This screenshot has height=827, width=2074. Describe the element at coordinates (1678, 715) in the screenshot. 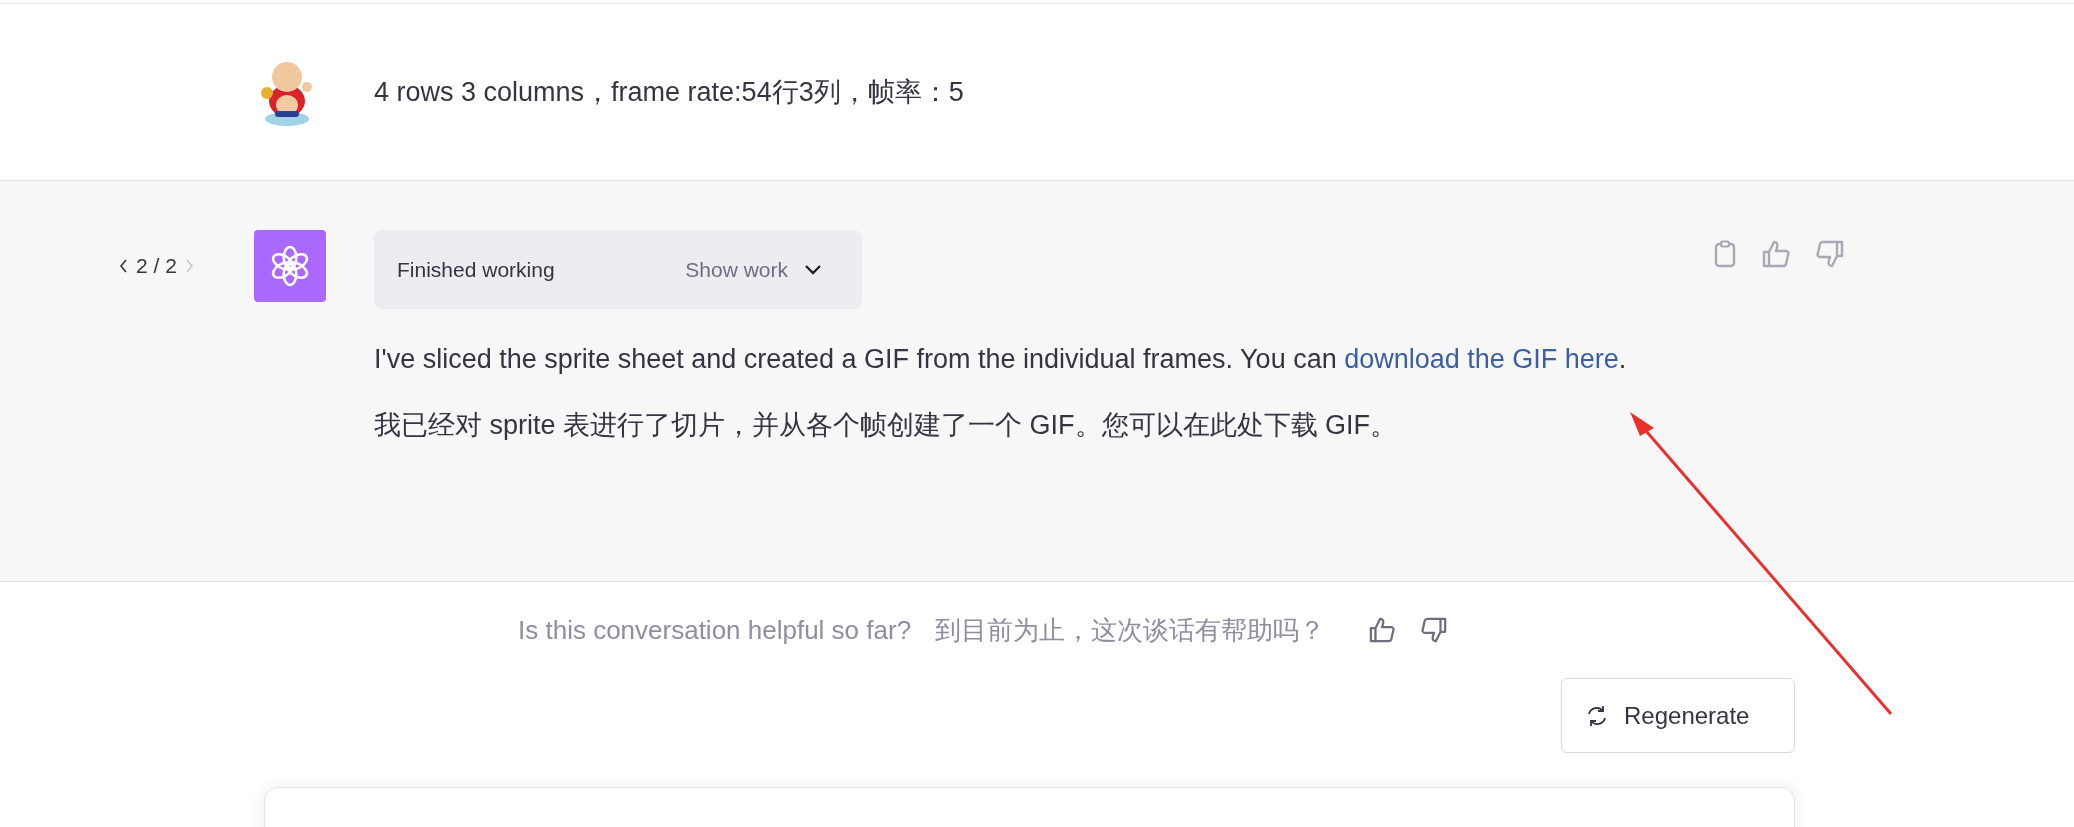

I see `regenerate-button: Regenerate` at that location.